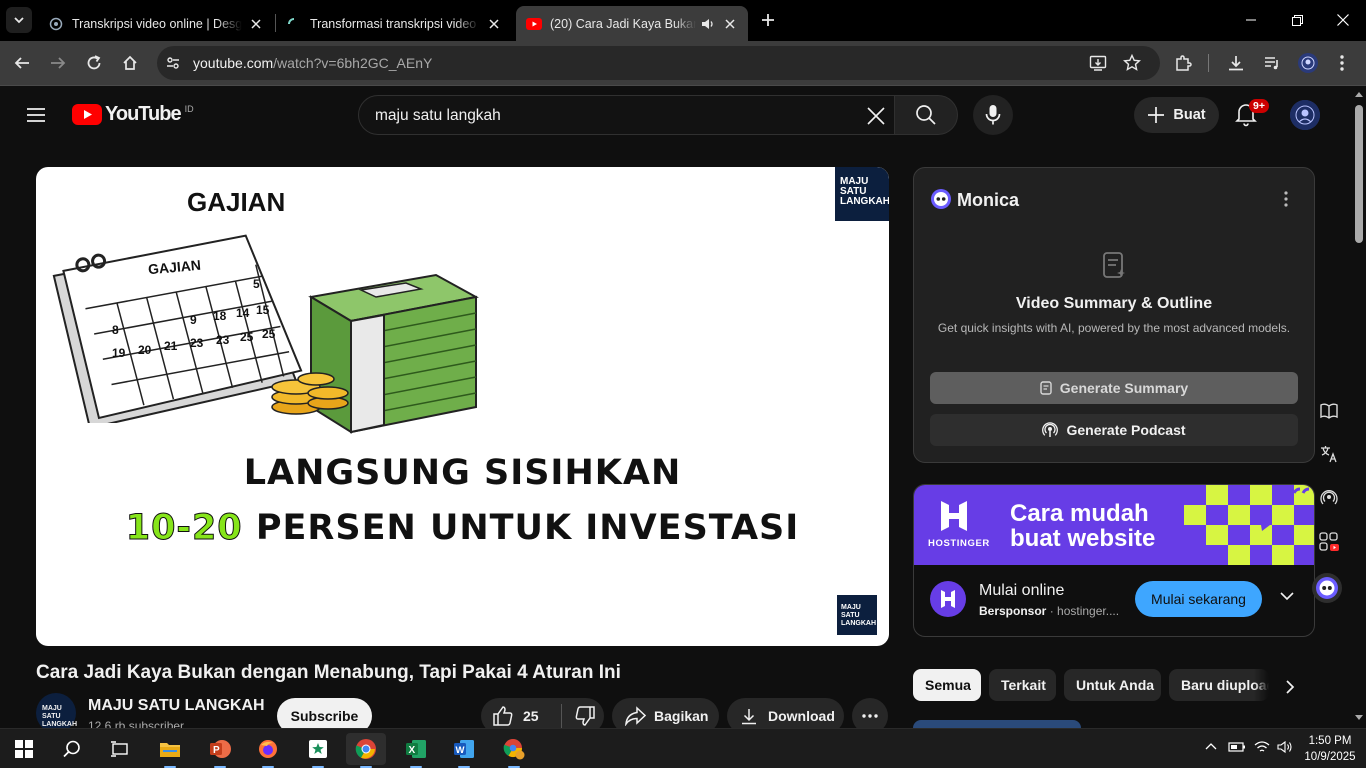 This screenshot has width=1366, height=768. I want to click on taskbar-excel: X, so click(416, 750).